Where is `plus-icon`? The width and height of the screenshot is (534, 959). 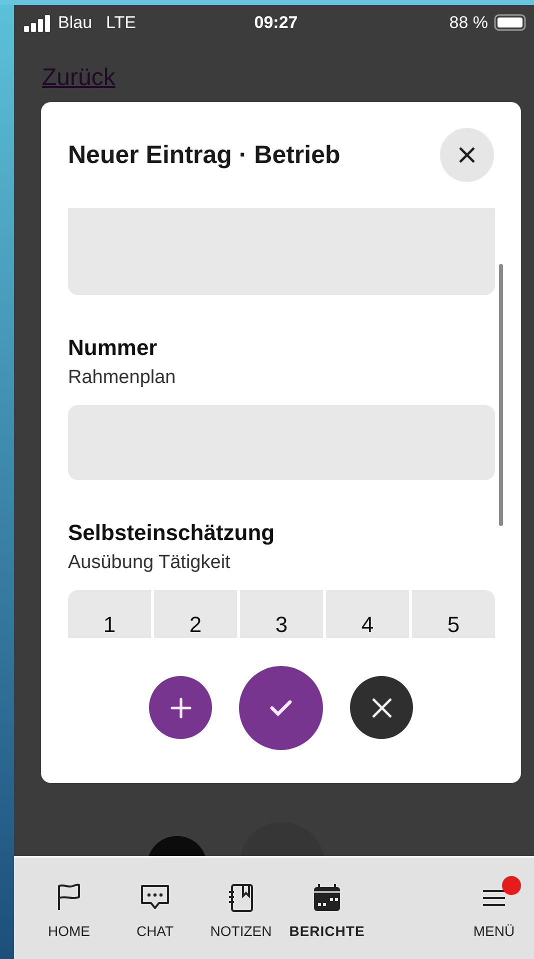 plus-icon is located at coordinates (181, 707).